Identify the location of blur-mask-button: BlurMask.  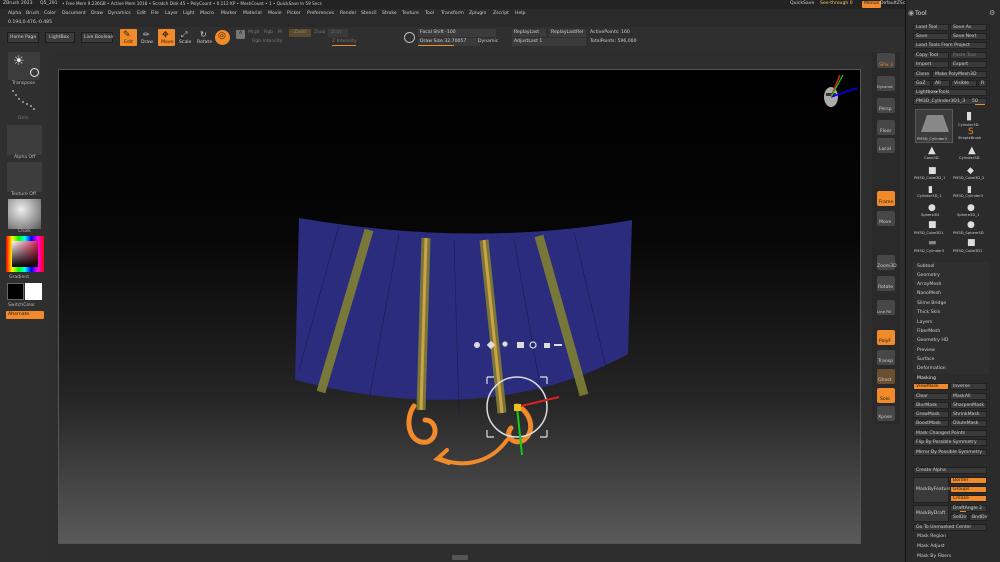
(931, 405).